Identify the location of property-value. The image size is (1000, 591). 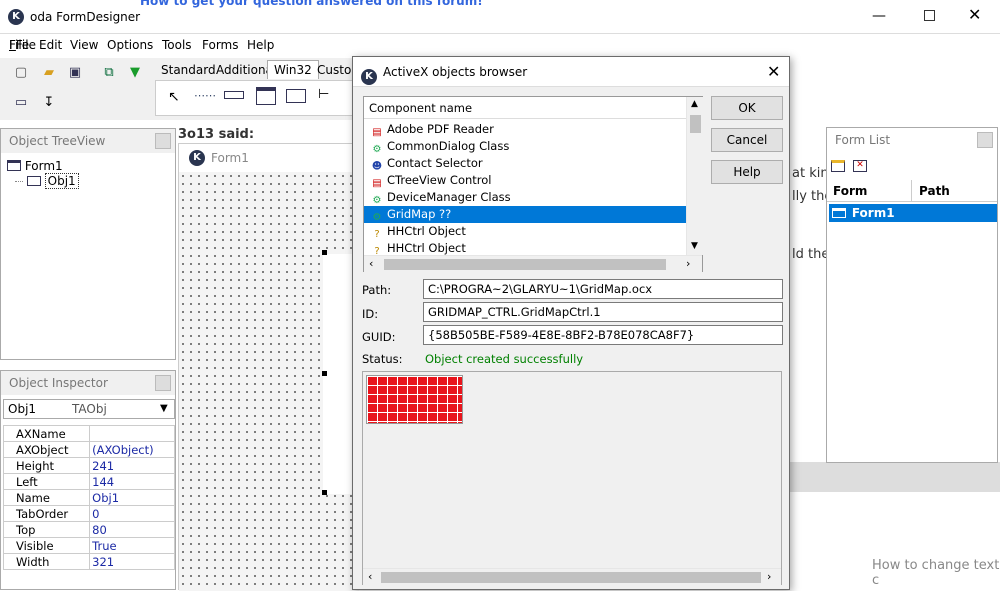
(132, 433).